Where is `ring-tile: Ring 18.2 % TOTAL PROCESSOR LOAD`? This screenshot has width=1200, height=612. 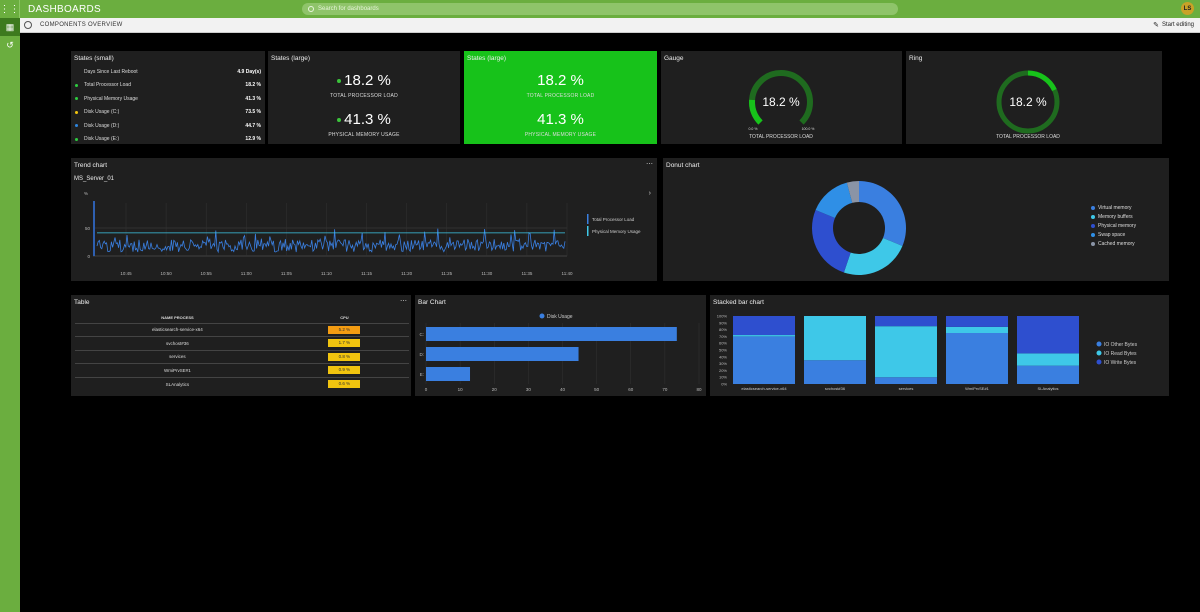
ring-tile: Ring 18.2 % TOTAL PROCESSOR LOAD is located at coordinates (1034, 97).